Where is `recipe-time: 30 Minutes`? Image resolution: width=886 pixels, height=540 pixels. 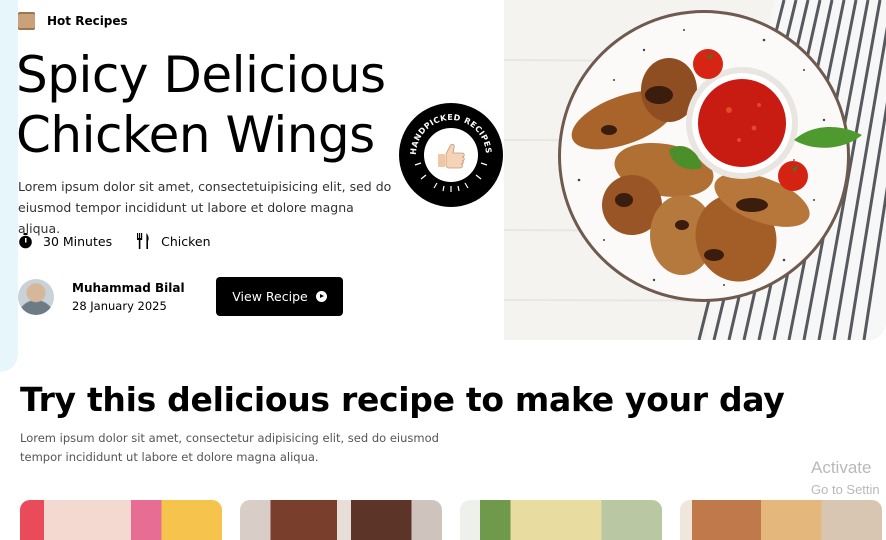 recipe-time: 30 Minutes is located at coordinates (65, 241).